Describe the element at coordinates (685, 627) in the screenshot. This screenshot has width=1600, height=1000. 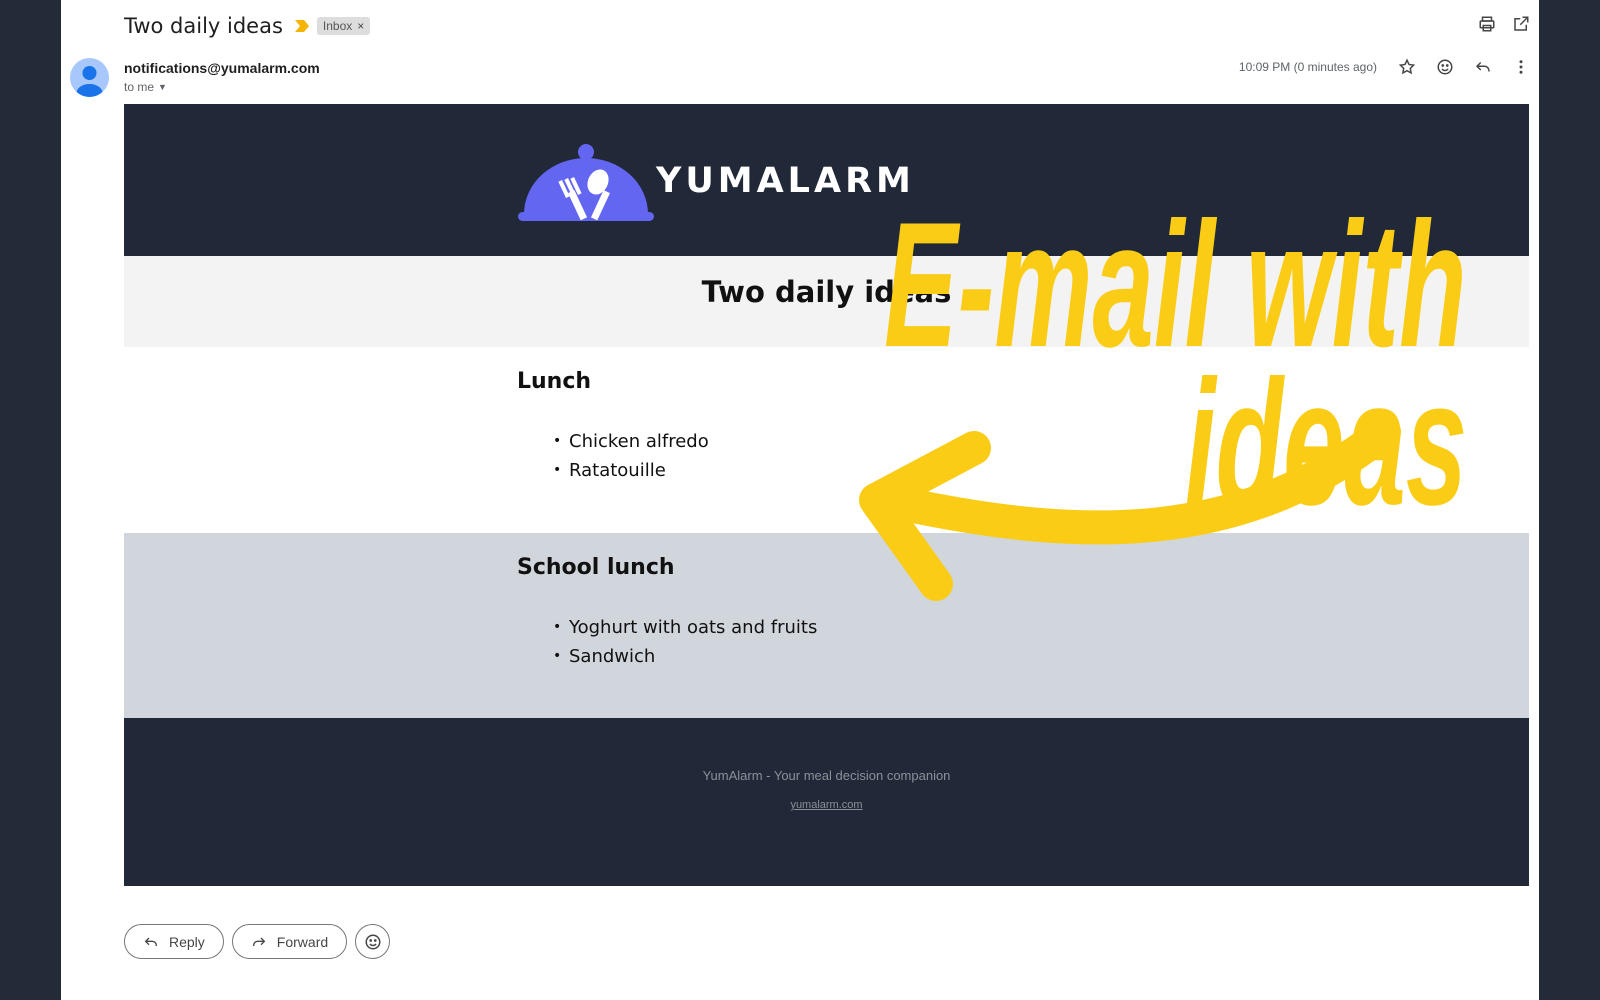
I see `list-item: Yoghurt with oats and fruits` at that location.